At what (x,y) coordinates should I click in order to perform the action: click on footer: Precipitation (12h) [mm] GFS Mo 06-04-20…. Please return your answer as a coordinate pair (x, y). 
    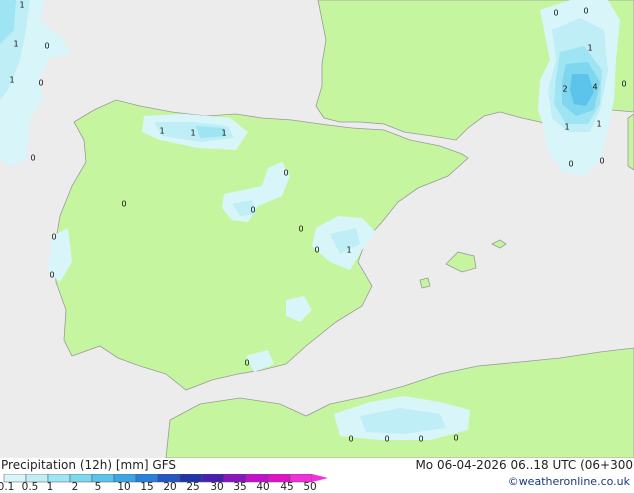
    Looking at the image, I should click on (317, 475).